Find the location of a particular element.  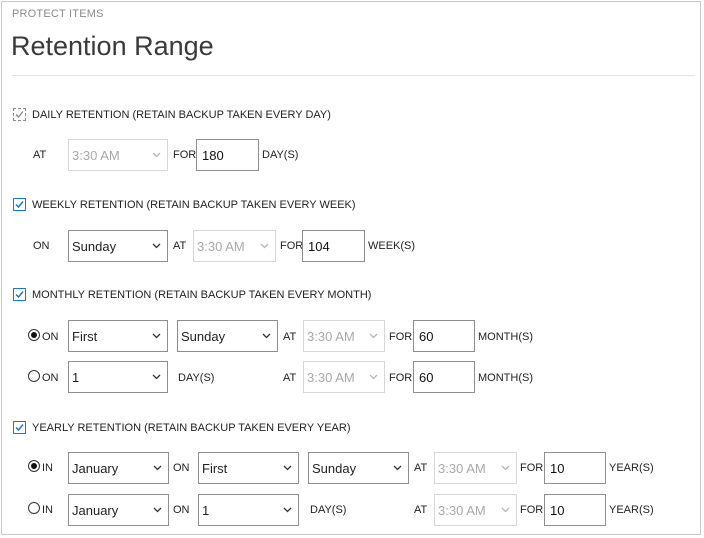

monthly-row1-count-input: 60 is located at coordinates (444, 336).